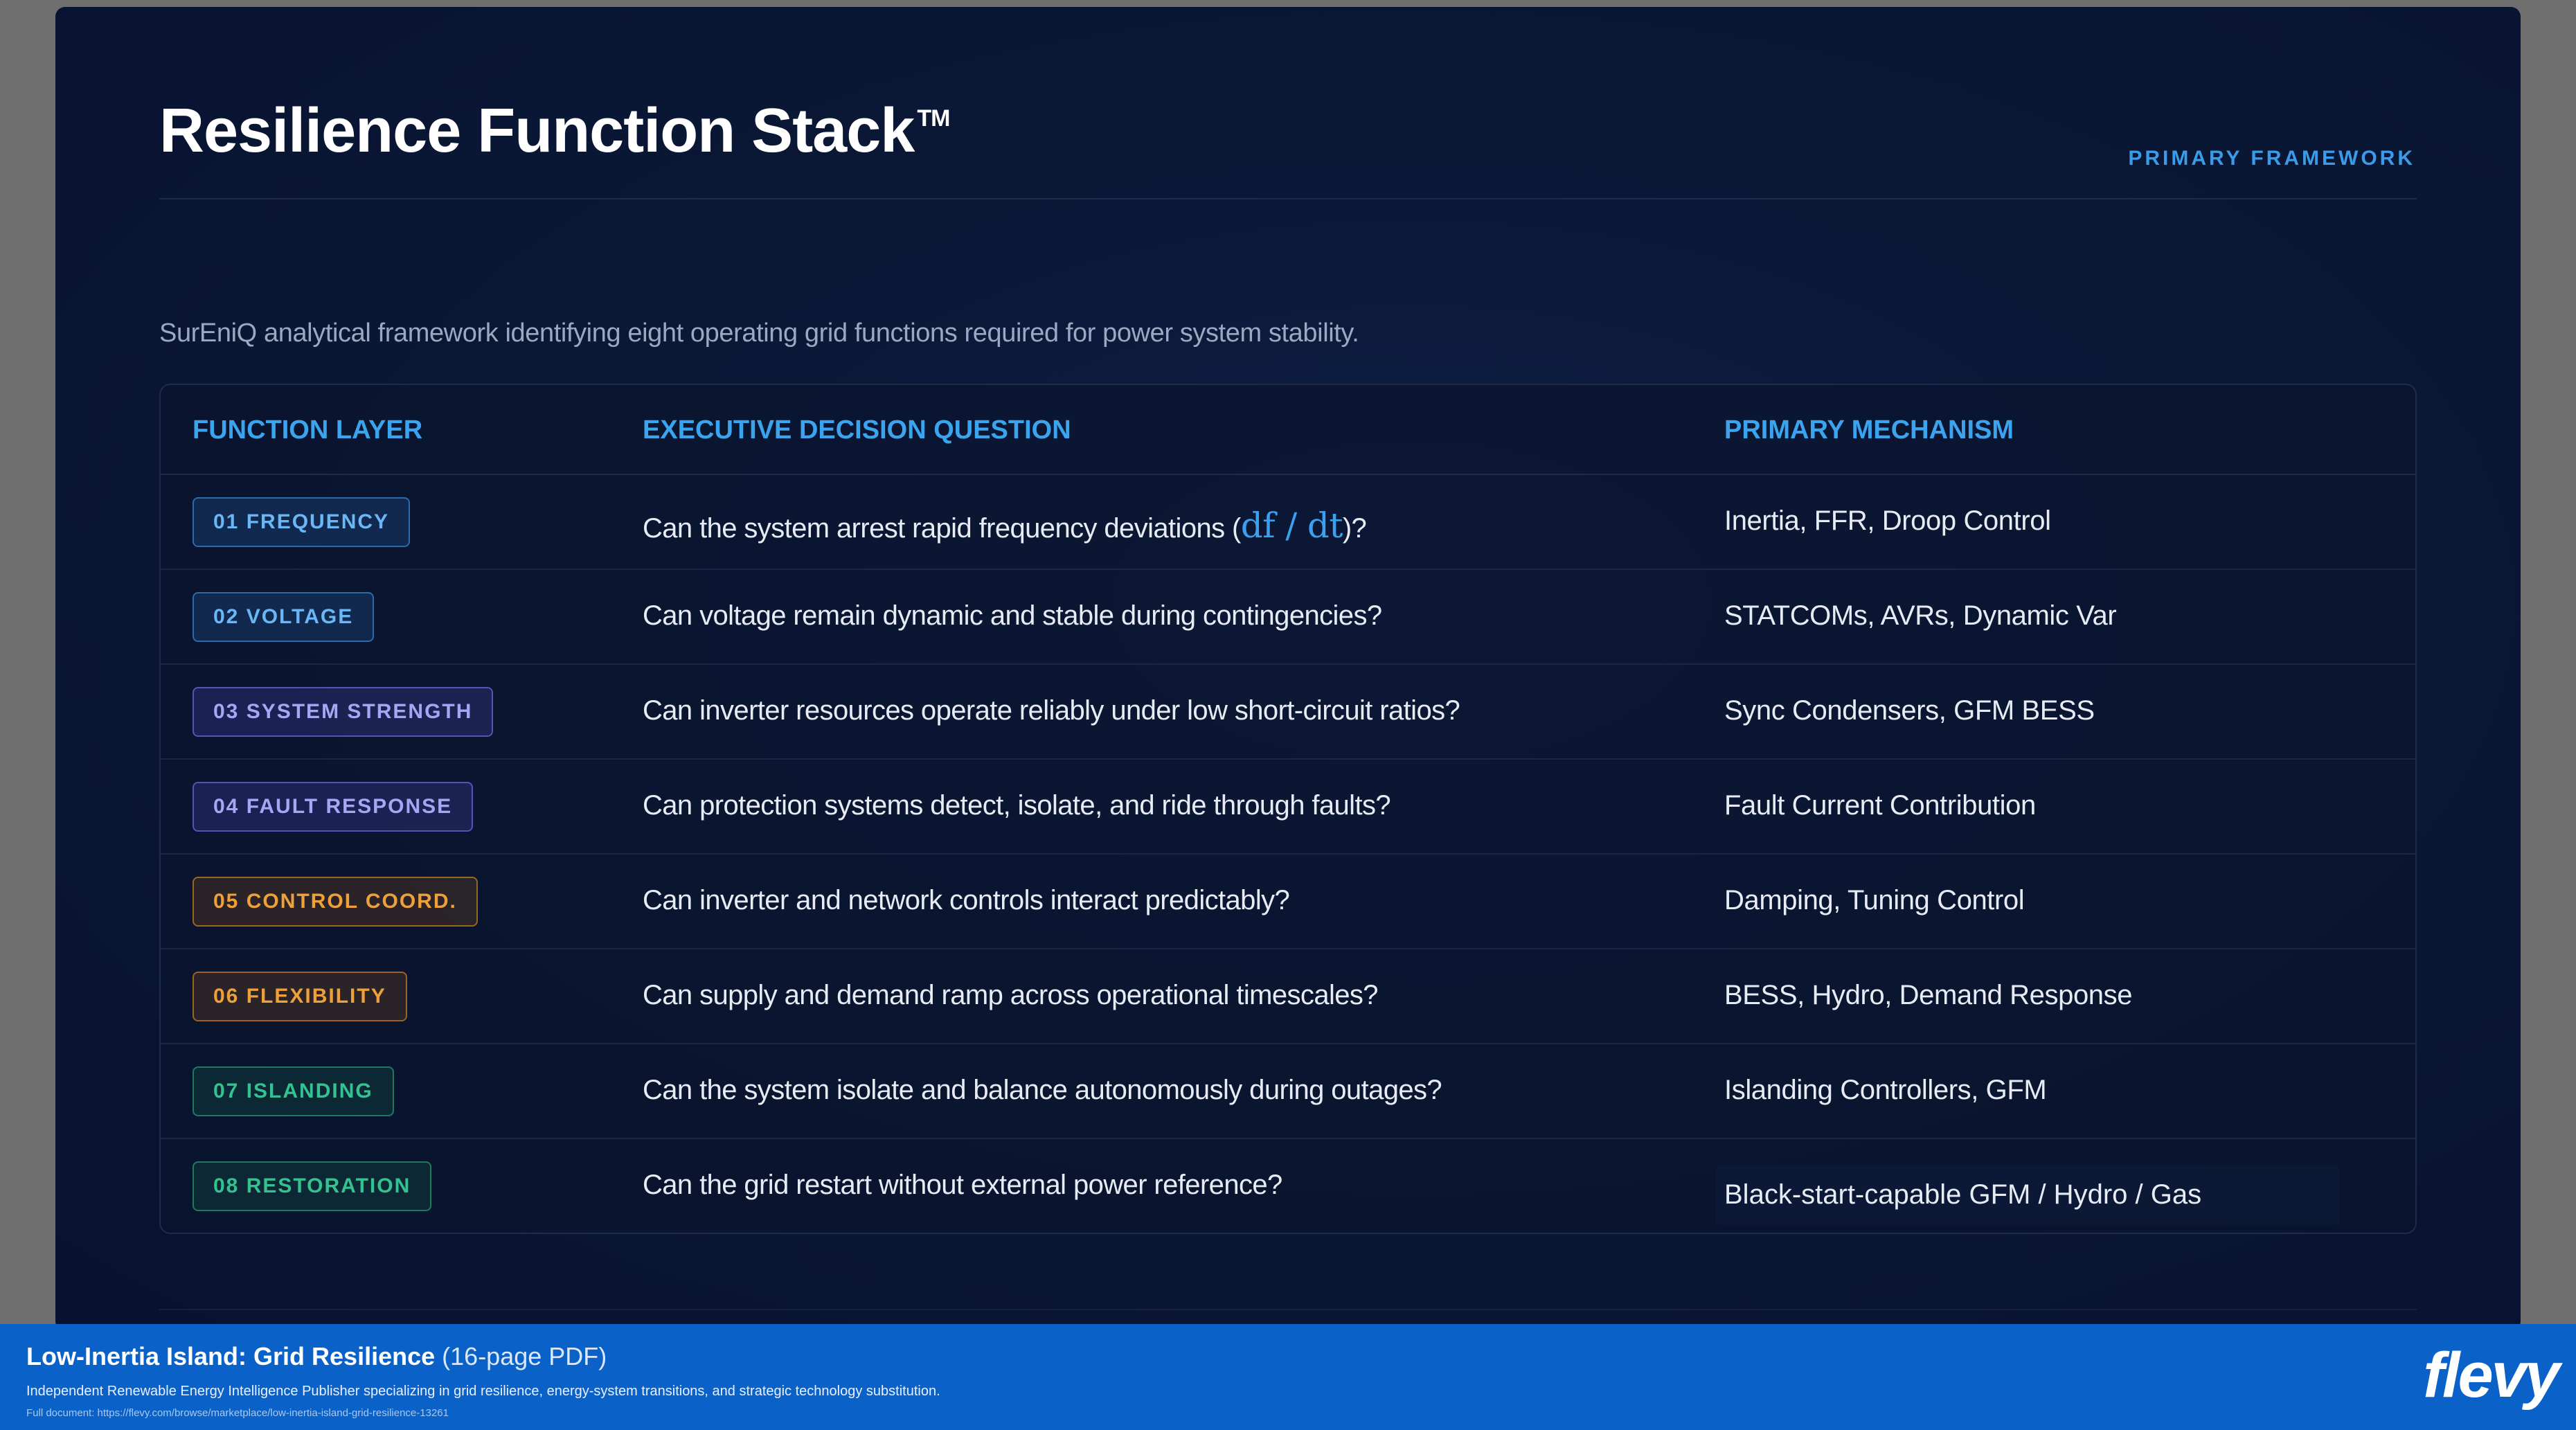 Image resolution: width=2576 pixels, height=1430 pixels. I want to click on function-badge: 08 RESTORATION, so click(313, 1186).